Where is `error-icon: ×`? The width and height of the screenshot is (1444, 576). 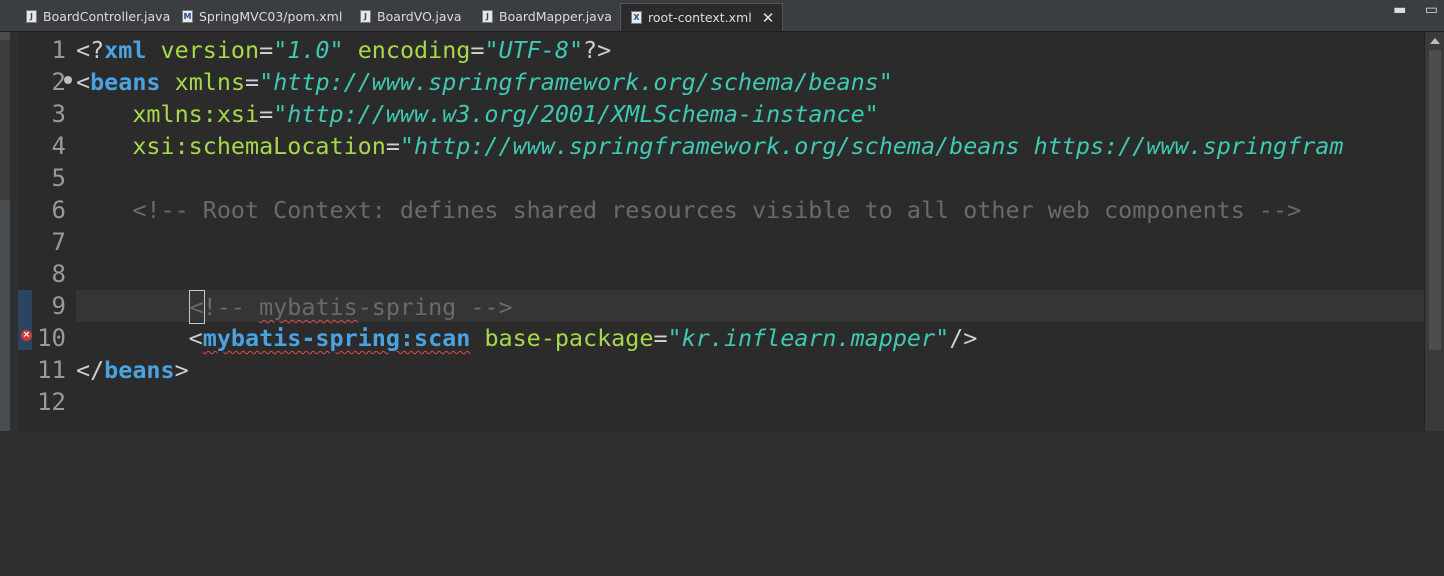 error-icon: × is located at coordinates (26, 335).